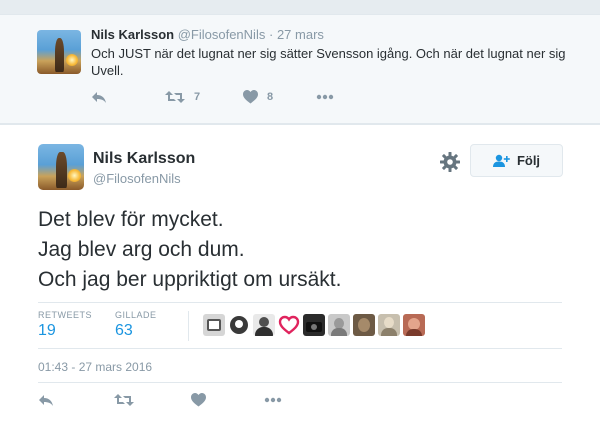 The height and width of the screenshot is (437, 600). Describe the element at coordinates (144, 159) in the screenshot. I see `author-name: Nils Karlsson` at that location.